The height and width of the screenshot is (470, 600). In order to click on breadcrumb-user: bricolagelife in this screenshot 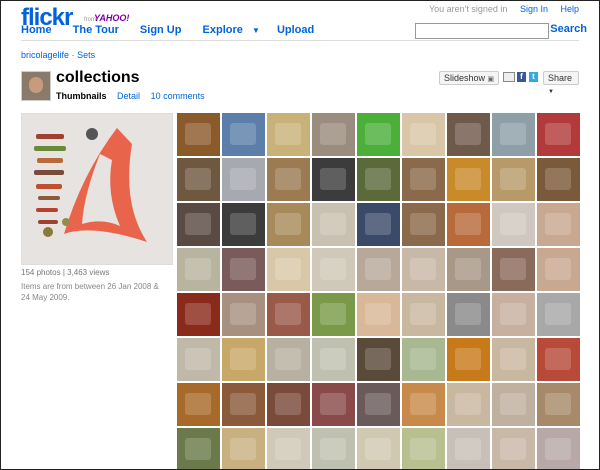, I will do `click(45, 55)`.